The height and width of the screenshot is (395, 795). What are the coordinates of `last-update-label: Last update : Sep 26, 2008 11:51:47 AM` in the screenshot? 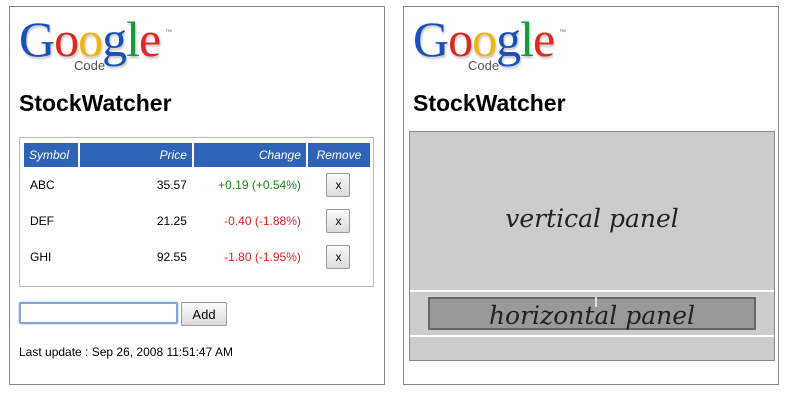 It's located at (126, 352).